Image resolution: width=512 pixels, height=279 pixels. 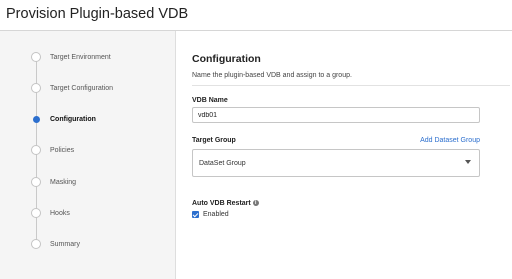 I want to click on section-title: Configuration, so click(x=226, y=59).